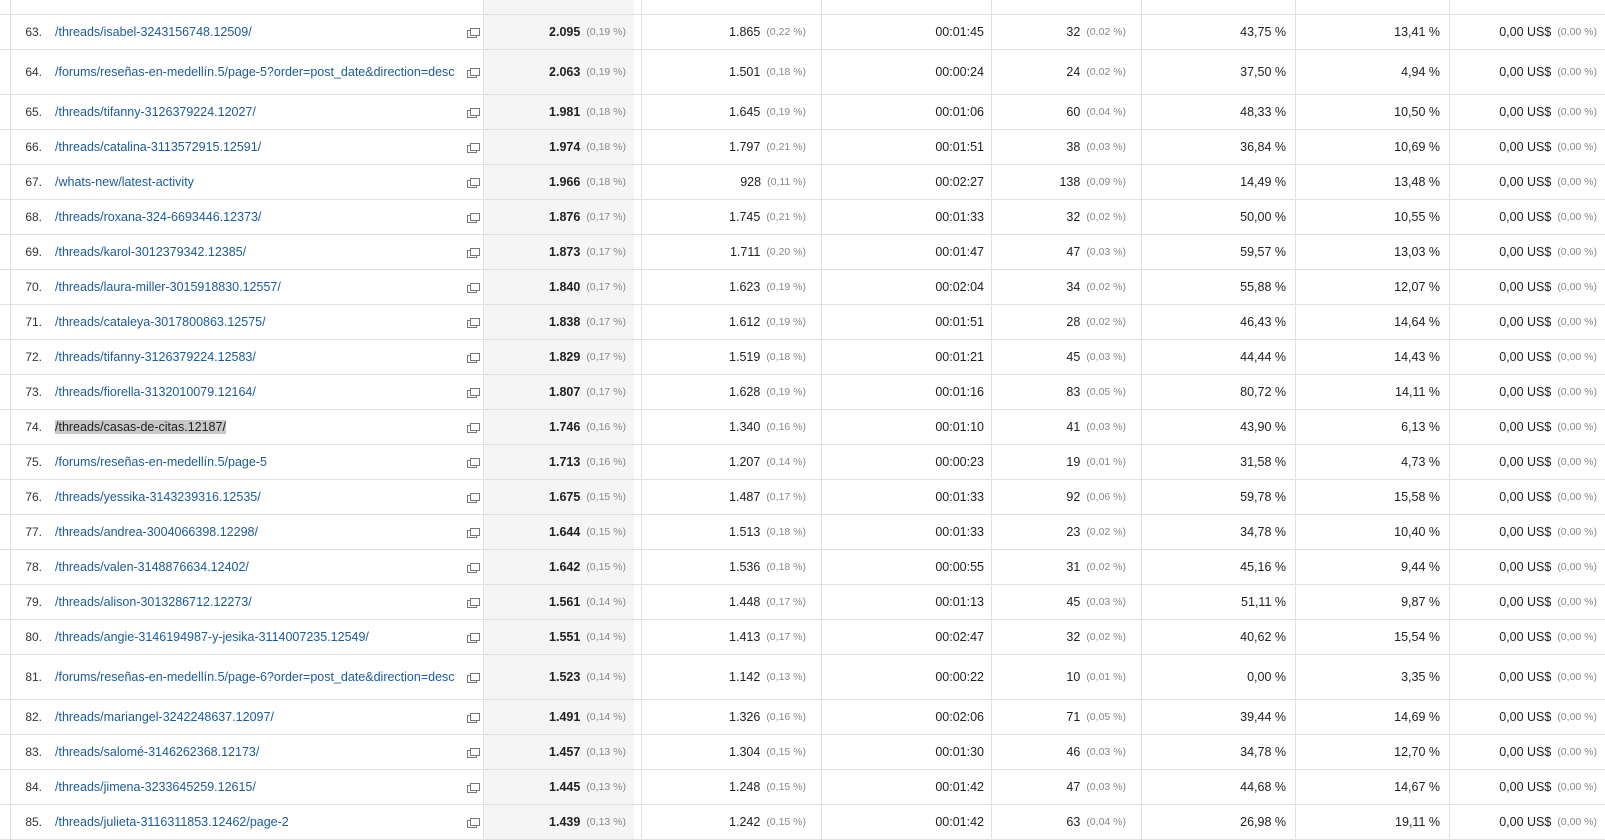 This screenshot has height=840, width=1605. I want to click on page-path-link: /threads/roxana-324-6693446.12373/, so click(158, 217).